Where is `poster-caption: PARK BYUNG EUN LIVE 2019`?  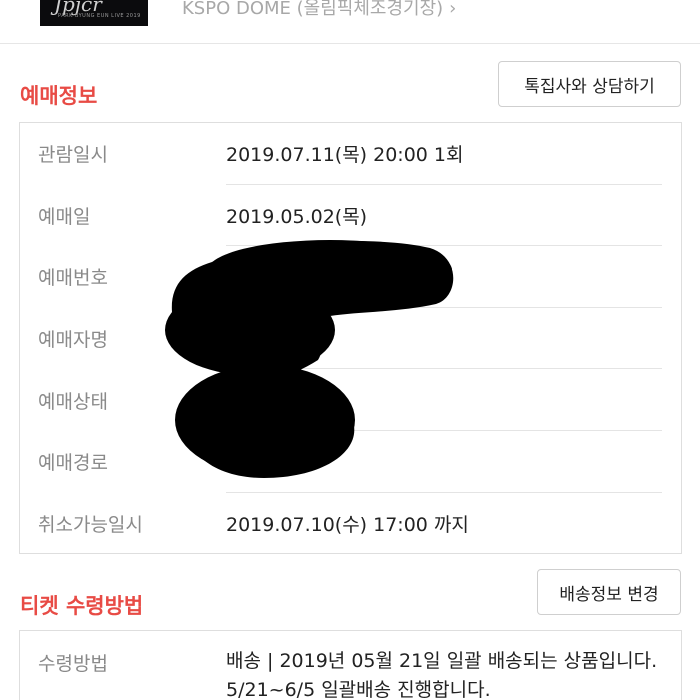 poster-caption: PARK BYUNG EUN LIVE 2019 is located at coordinates (99, 16).